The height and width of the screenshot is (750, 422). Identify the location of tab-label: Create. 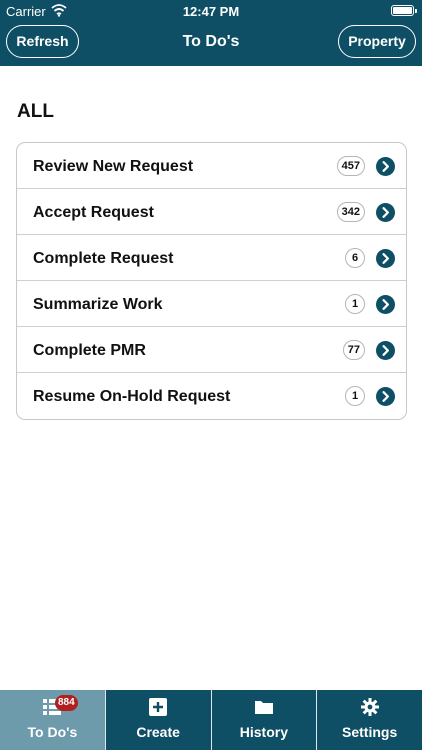
(158, 732).